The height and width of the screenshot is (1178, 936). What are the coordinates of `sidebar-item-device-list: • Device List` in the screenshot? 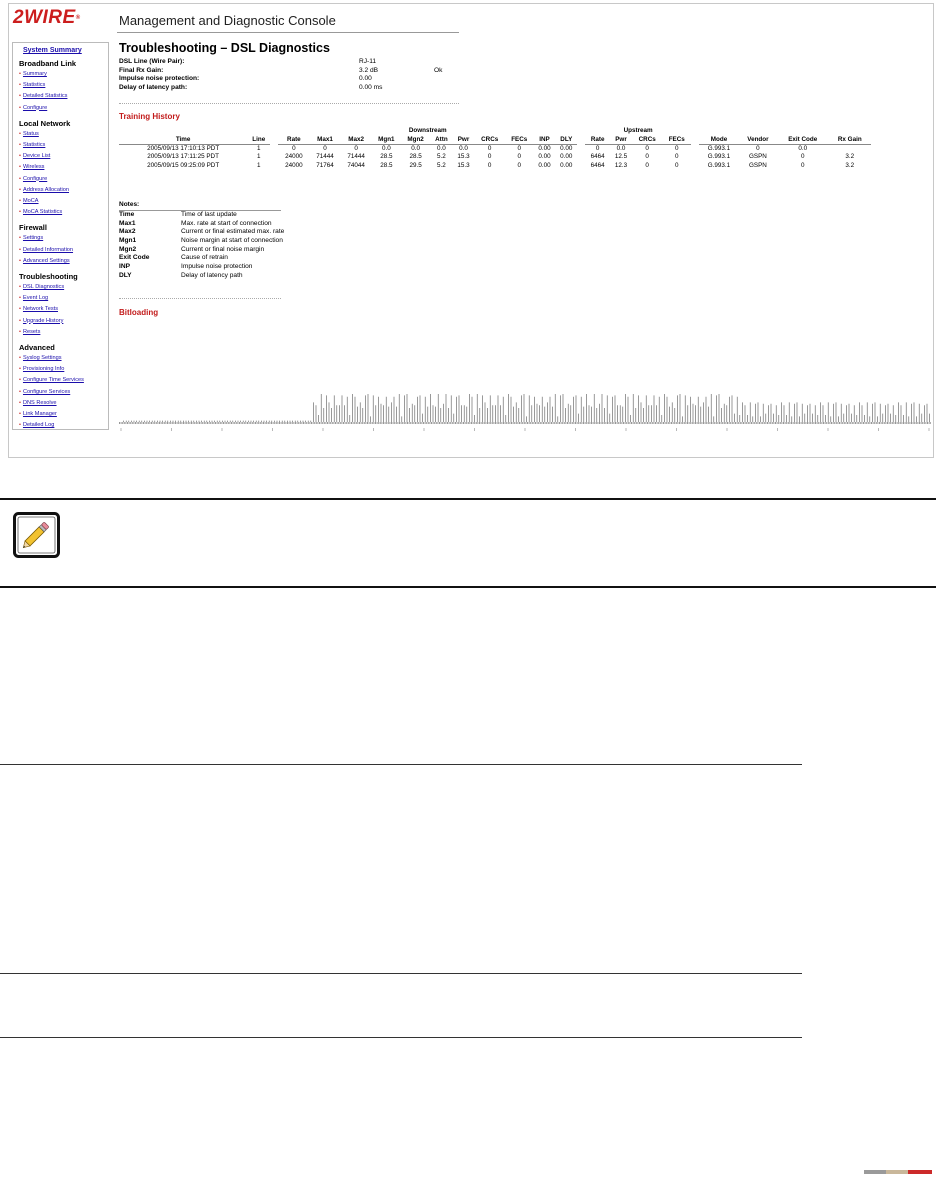 It's located at (63, 156).